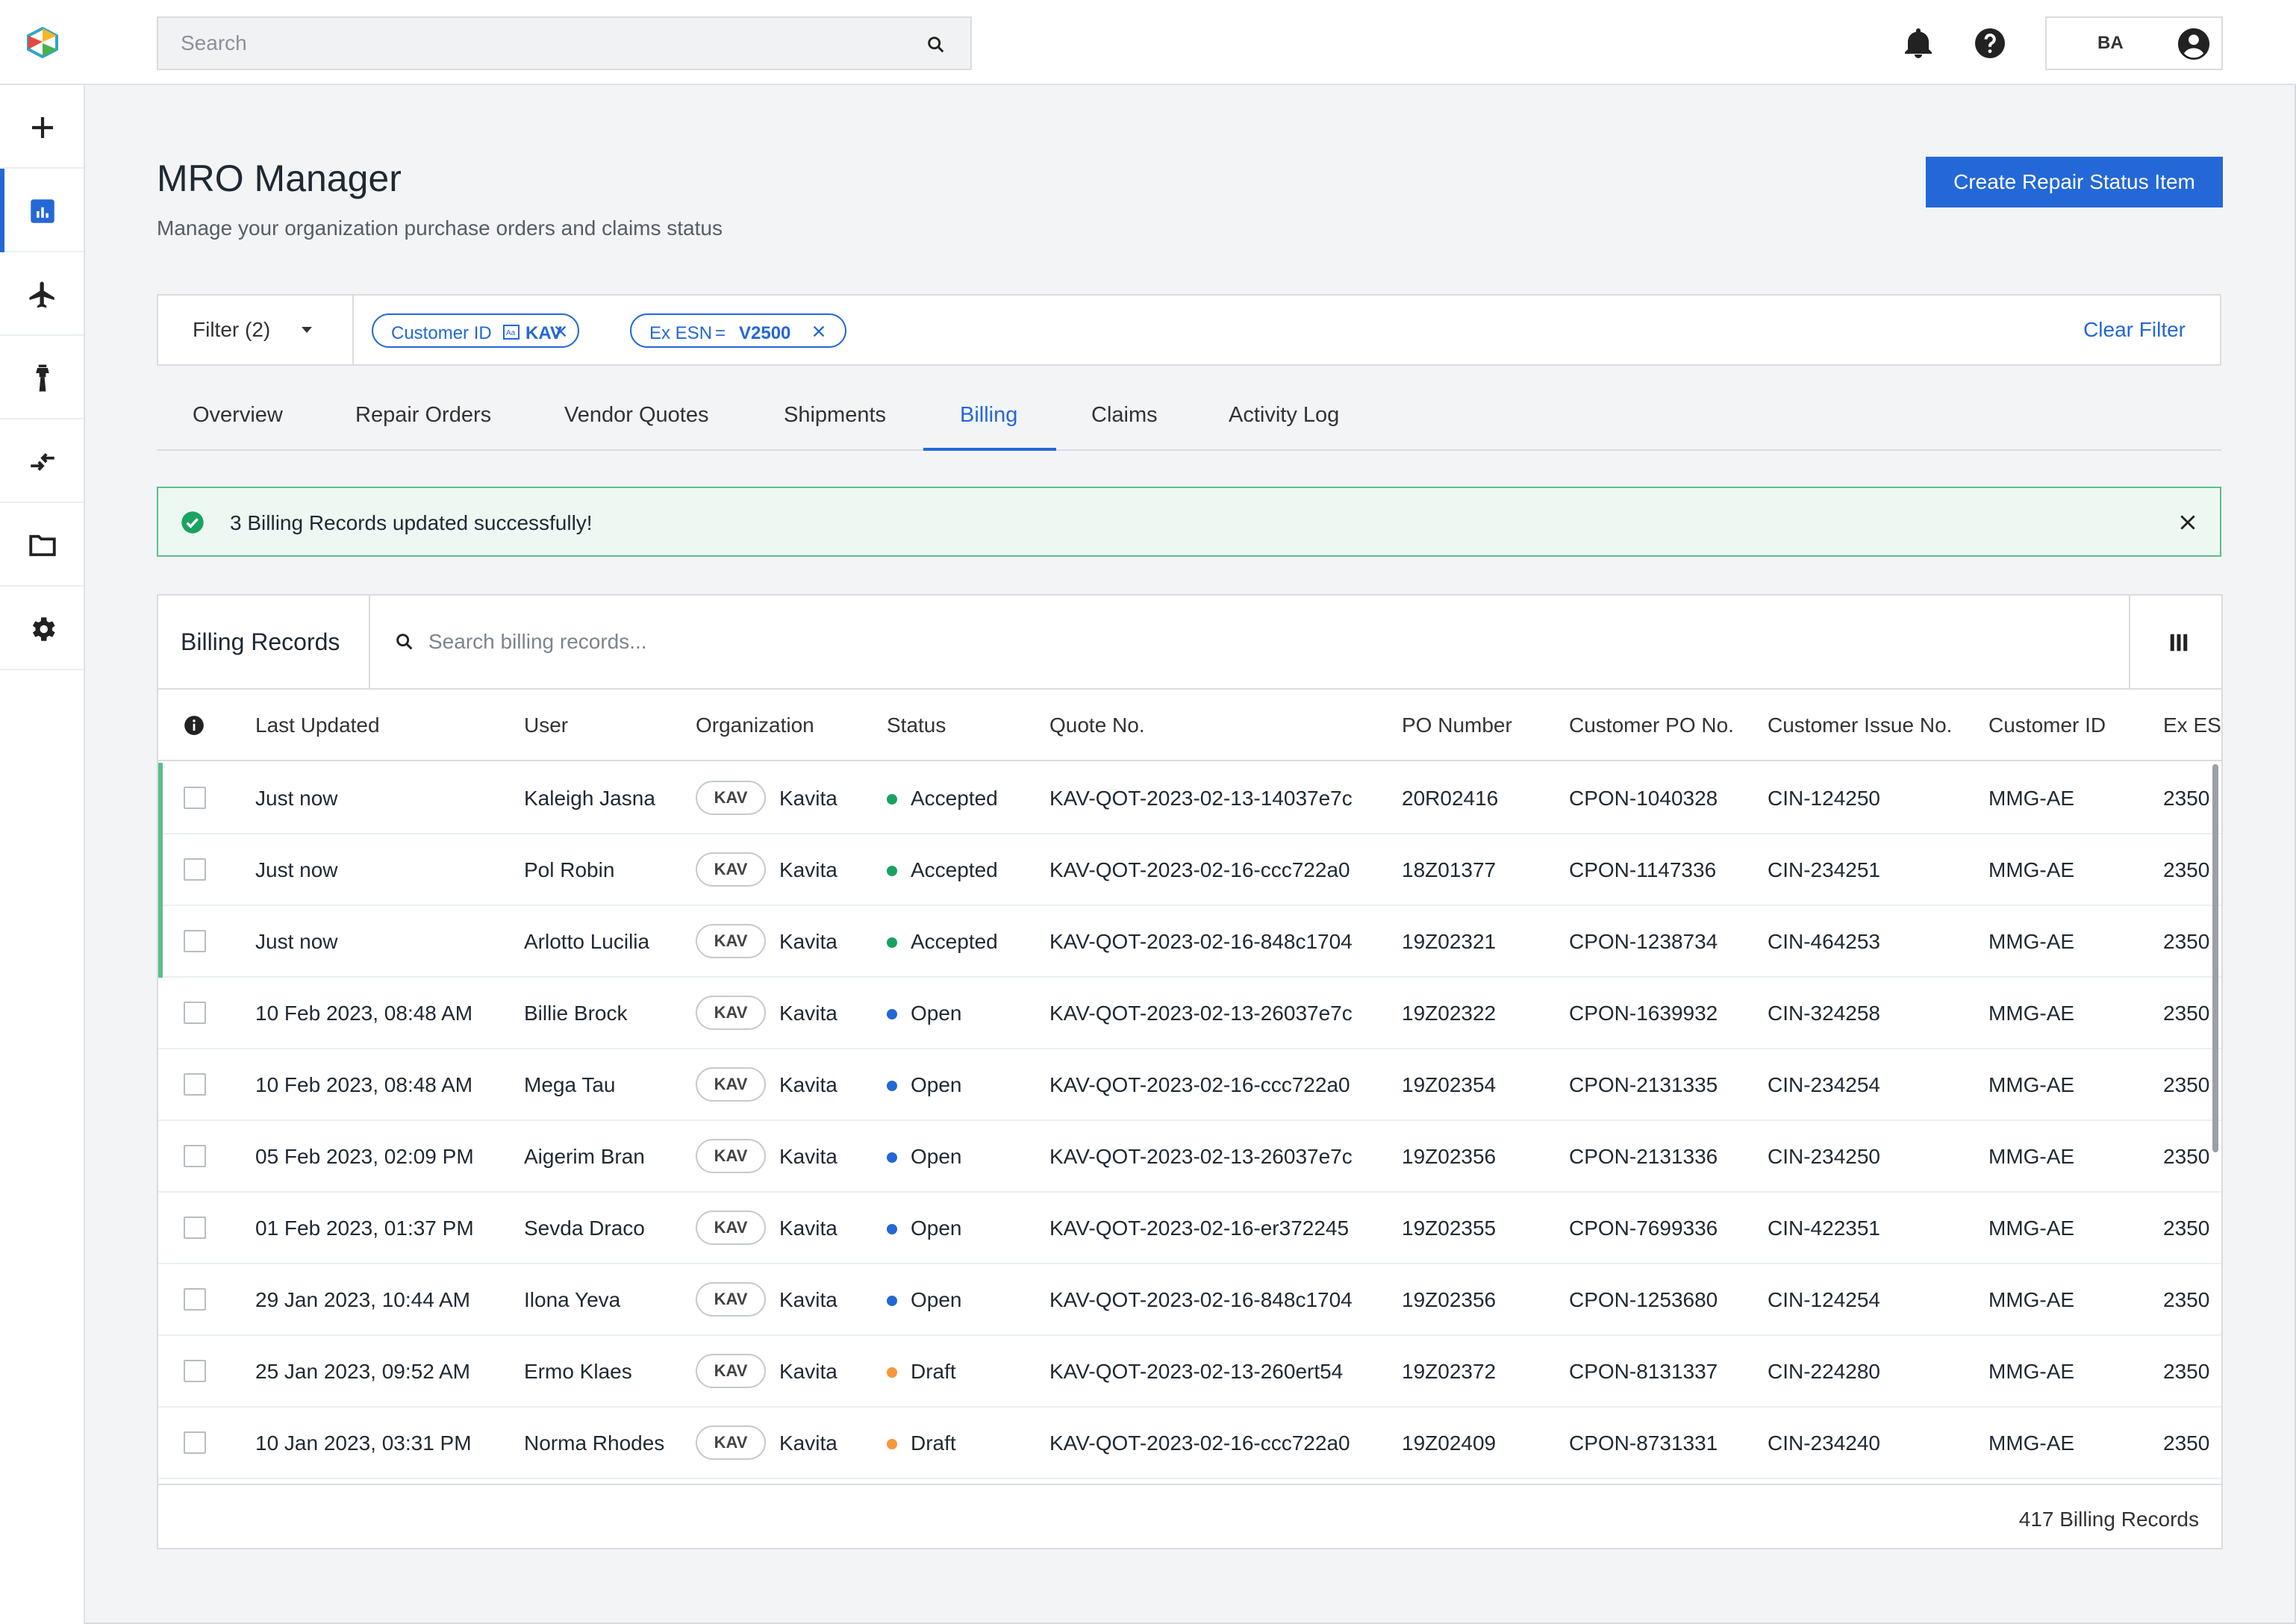  Describe the element at coordinates (256, 330) in the screenshot. I see `filter-dropdown: Filter (2)` at that location.